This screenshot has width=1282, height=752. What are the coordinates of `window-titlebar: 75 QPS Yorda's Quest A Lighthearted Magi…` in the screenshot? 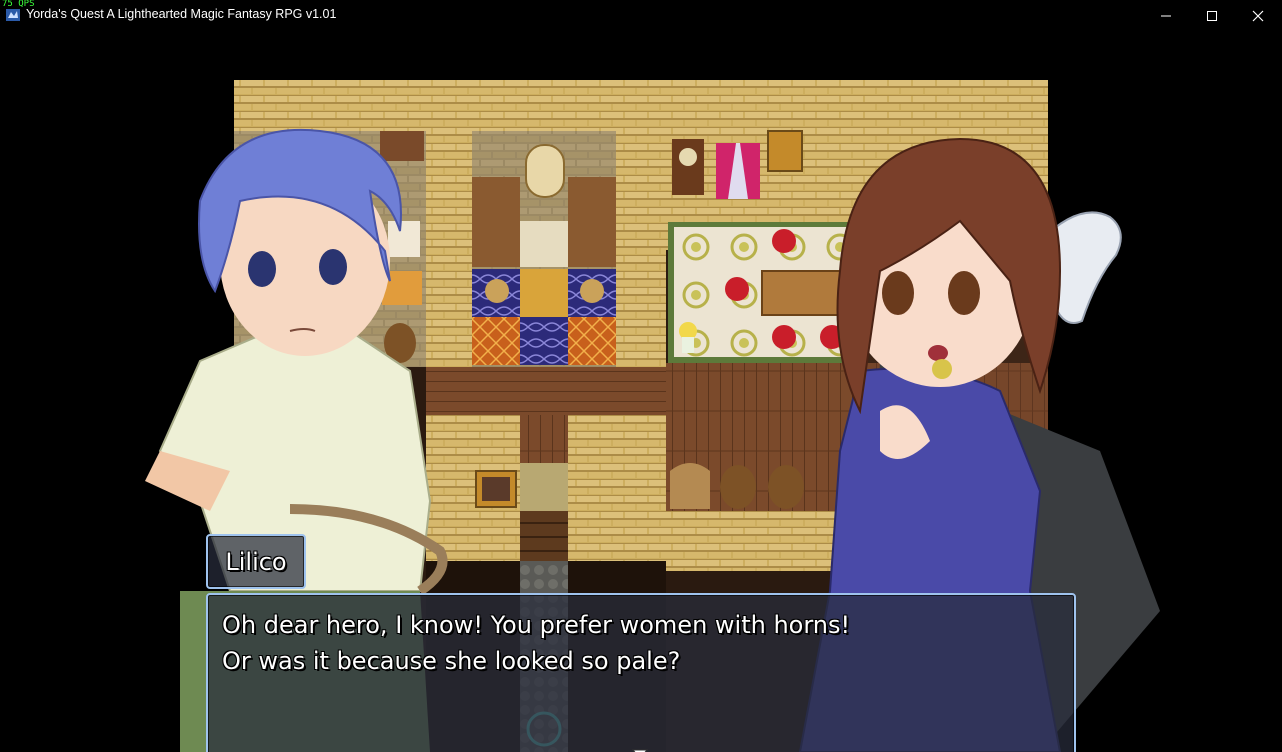 It's located at (641, 15).